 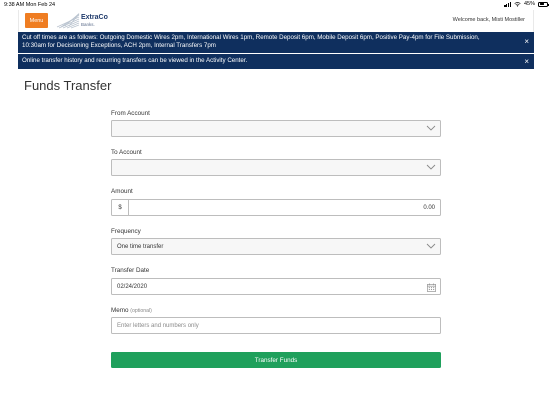 What do you see at coordinates (429, 208) in the screenshot?
I see `amount-value: 0.00` at bounding box center [429, 208].